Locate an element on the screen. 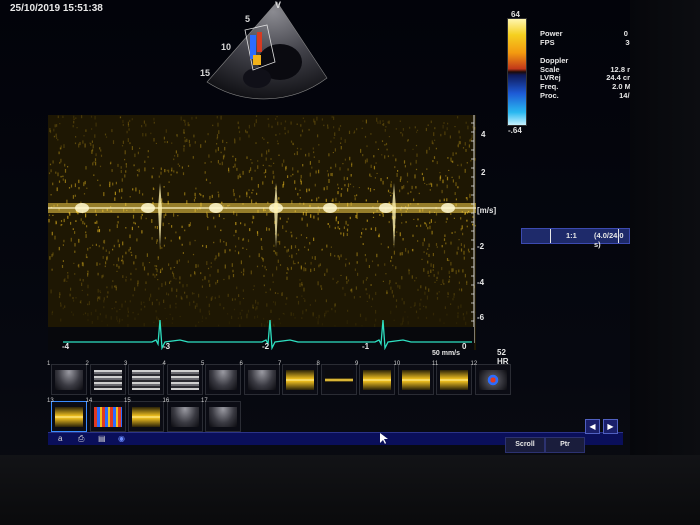  depth-label-15: 15 is located at coordinates (205, 73).